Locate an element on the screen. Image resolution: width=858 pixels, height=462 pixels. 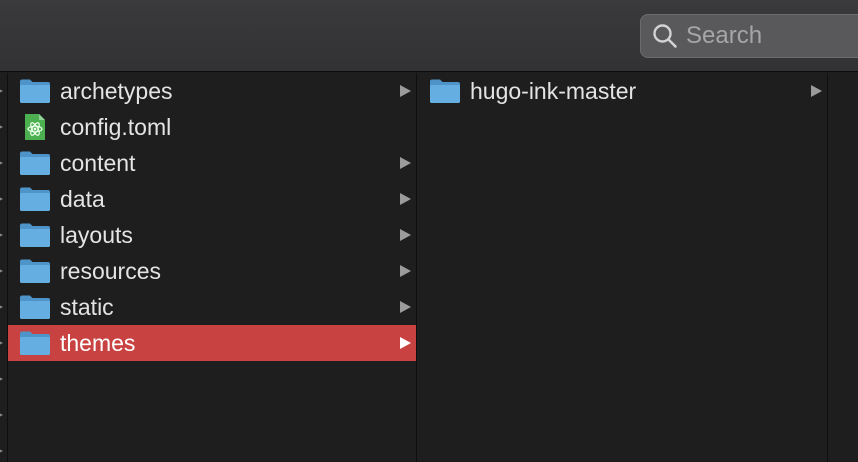
item-label: config.toml is located at coordinates (116, 126).